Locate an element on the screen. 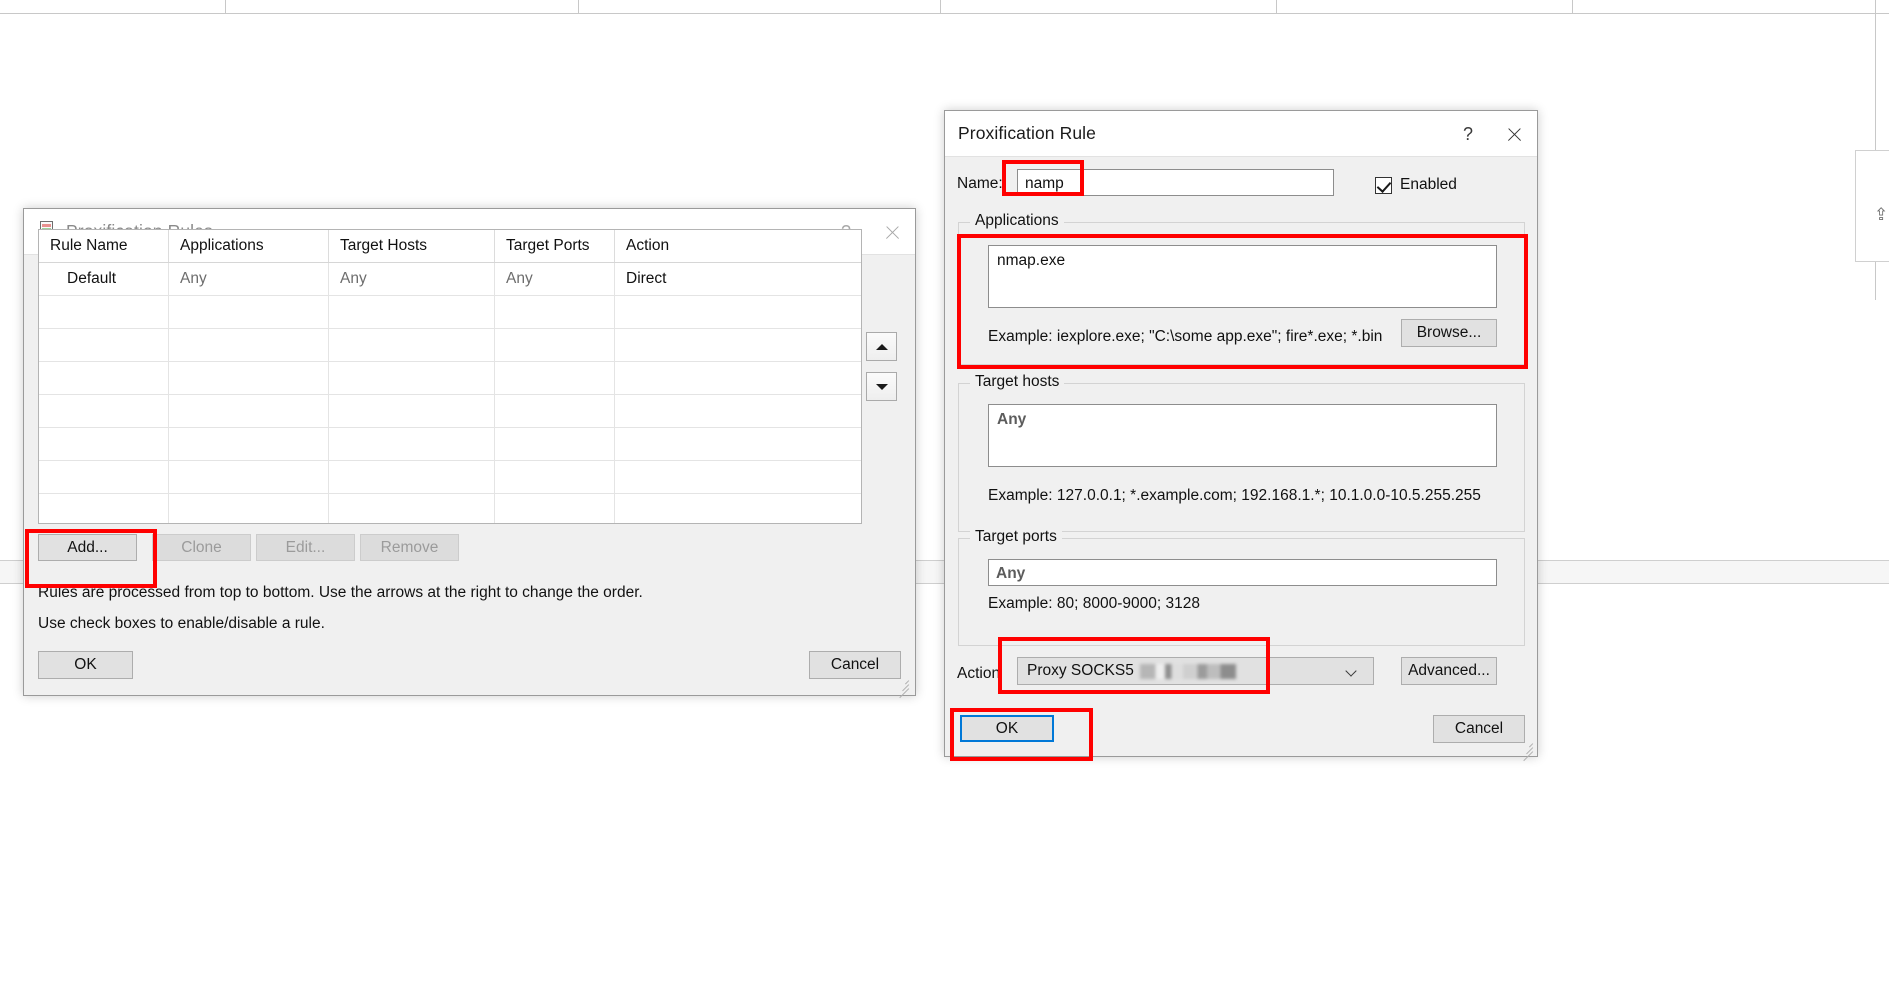  rule-close-button is located at coordinates (1514, 134).